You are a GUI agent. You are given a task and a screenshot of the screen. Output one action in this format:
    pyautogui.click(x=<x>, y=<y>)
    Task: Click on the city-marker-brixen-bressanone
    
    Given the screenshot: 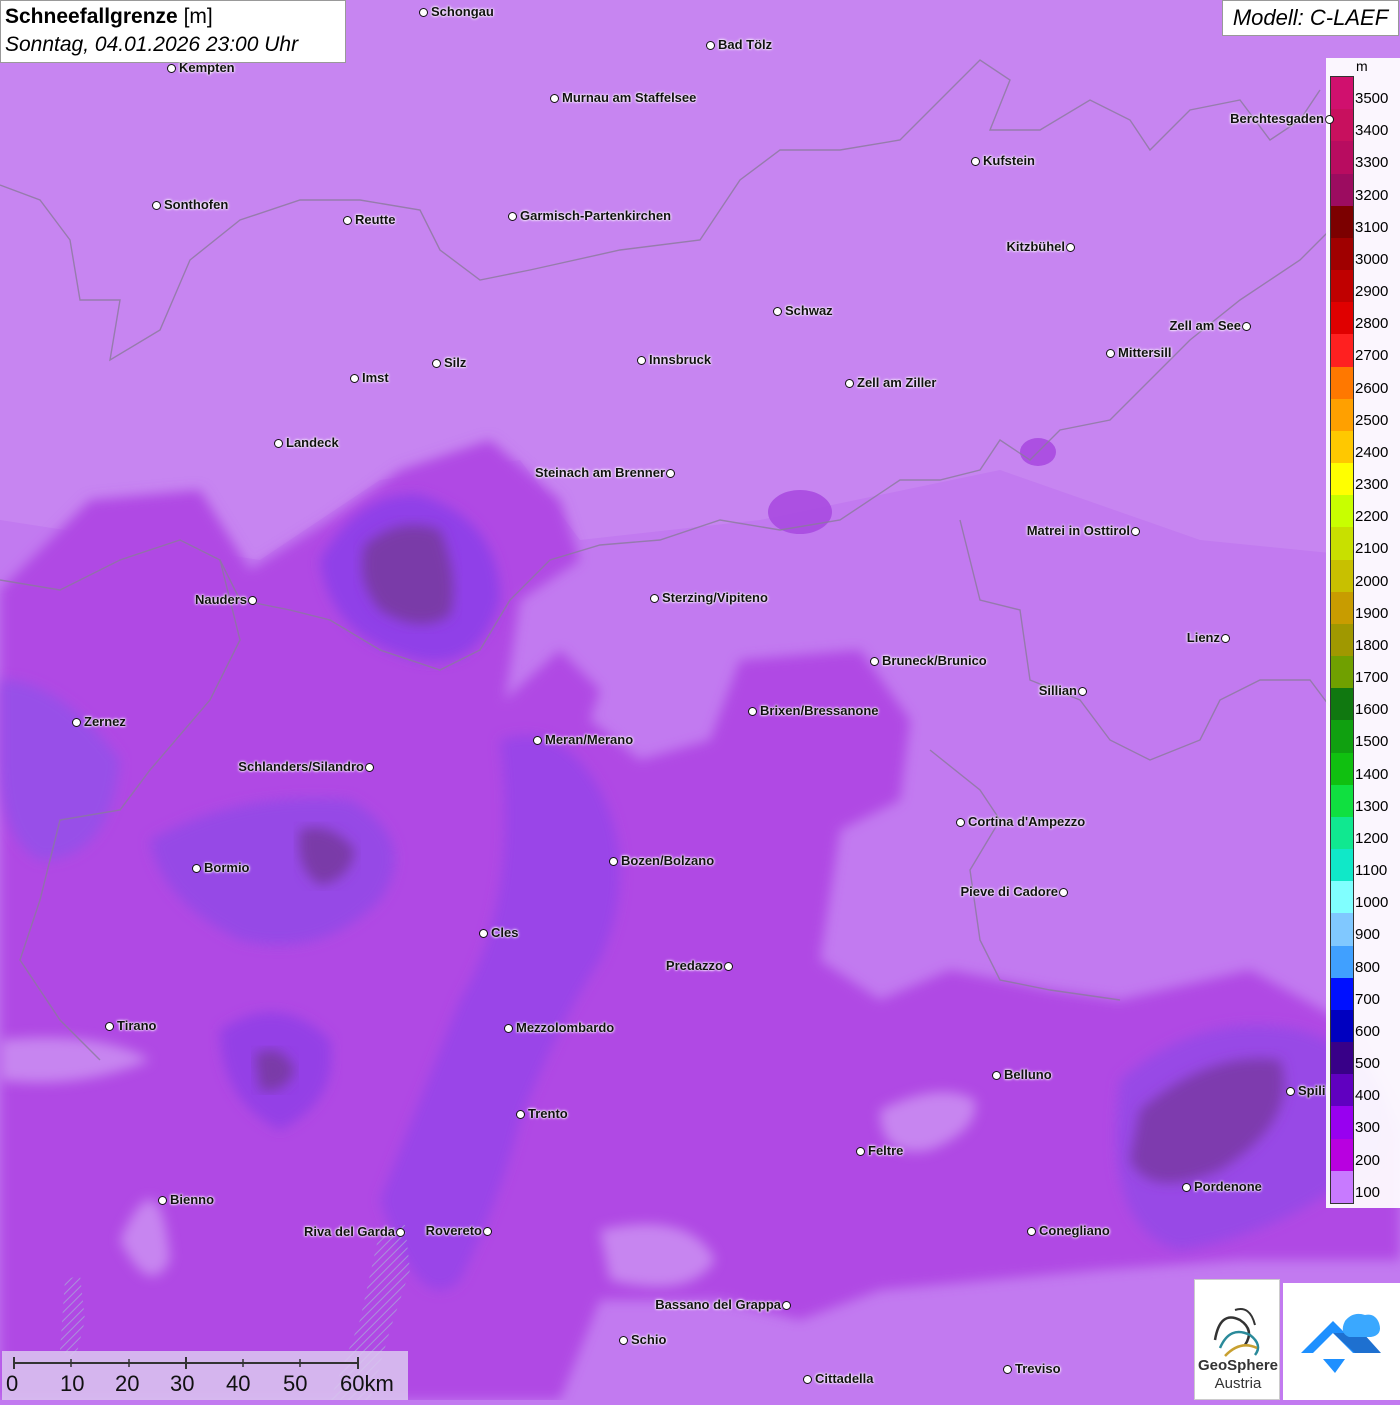 What is the action you would take?
    pyautogui.click(x=752, y=711)
    